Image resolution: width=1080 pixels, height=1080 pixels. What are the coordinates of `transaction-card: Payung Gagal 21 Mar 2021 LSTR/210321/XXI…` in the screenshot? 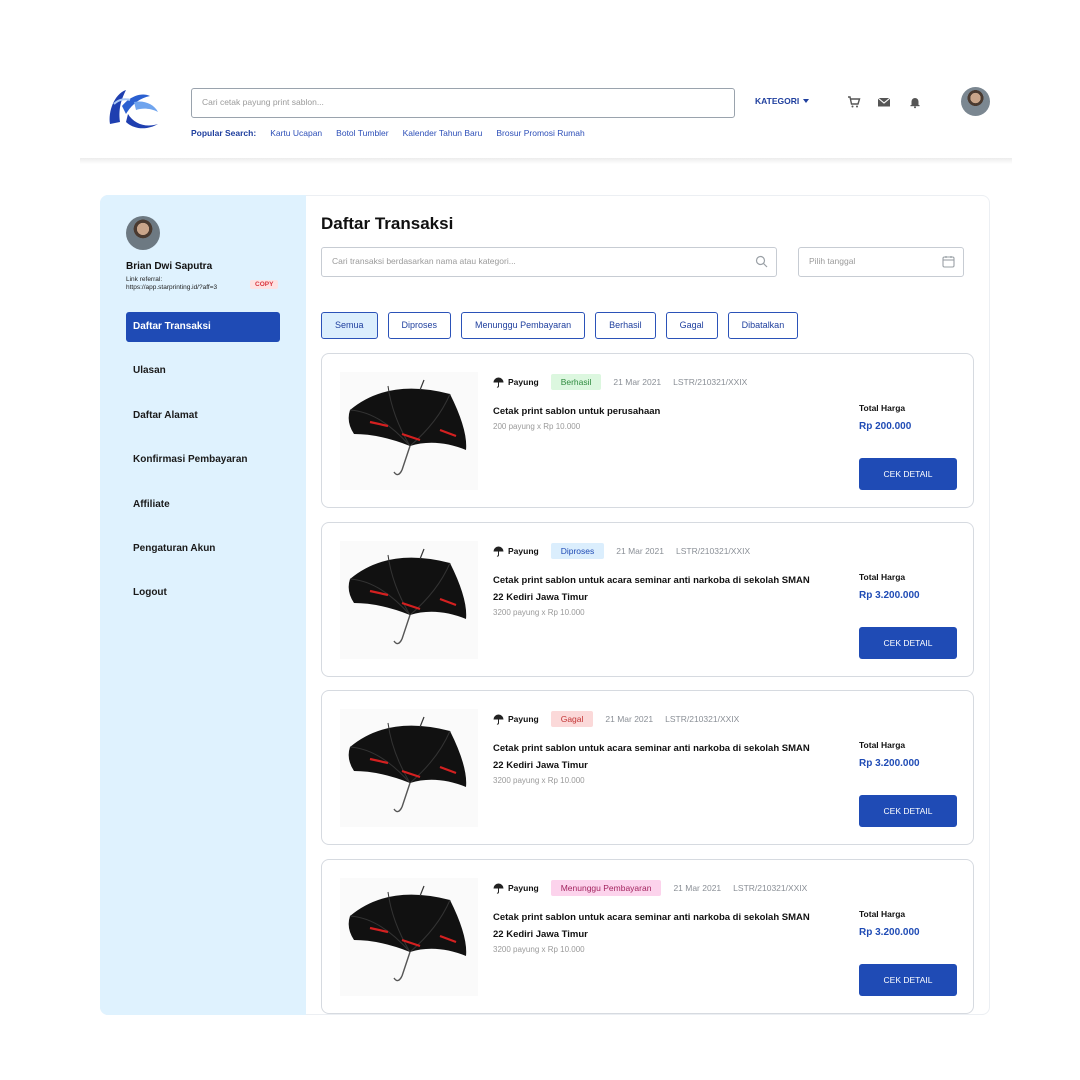 It's located at (647, 767).